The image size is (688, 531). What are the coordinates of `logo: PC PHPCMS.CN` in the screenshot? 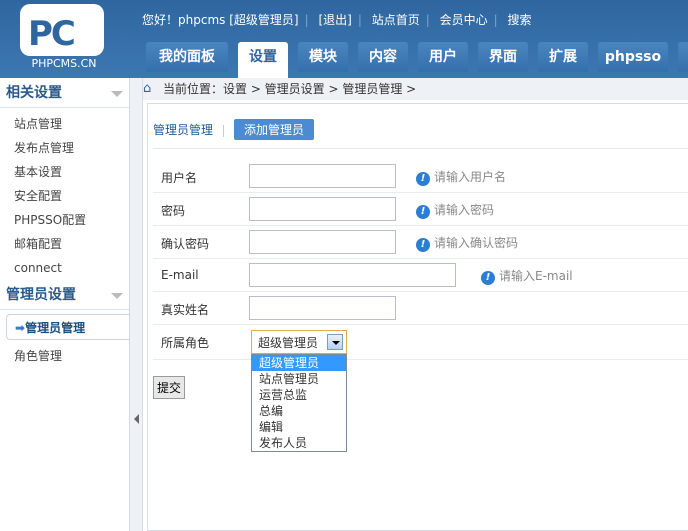 It's located at (62, 39).